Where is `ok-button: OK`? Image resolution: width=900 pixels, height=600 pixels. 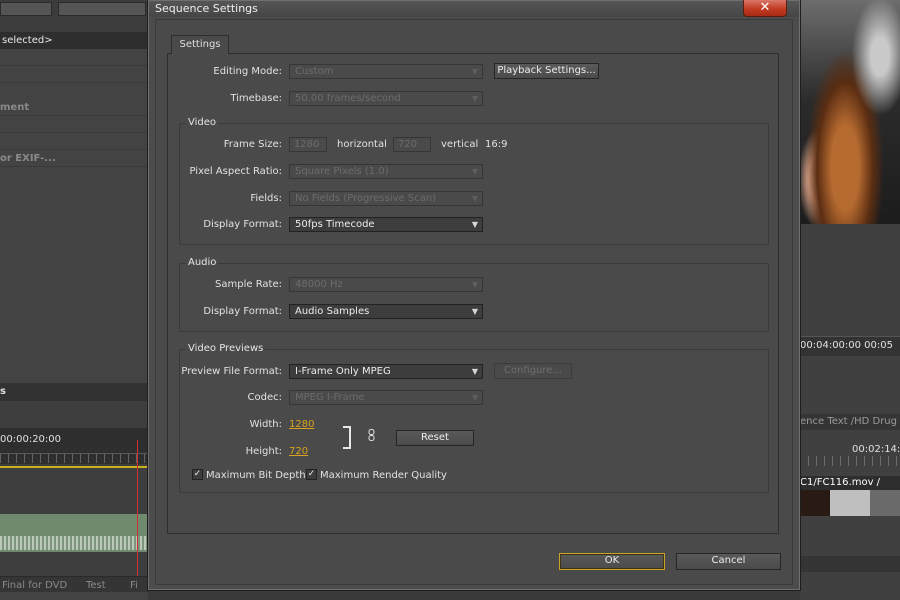 ok-button: OK is located at coordinates (612, 561).